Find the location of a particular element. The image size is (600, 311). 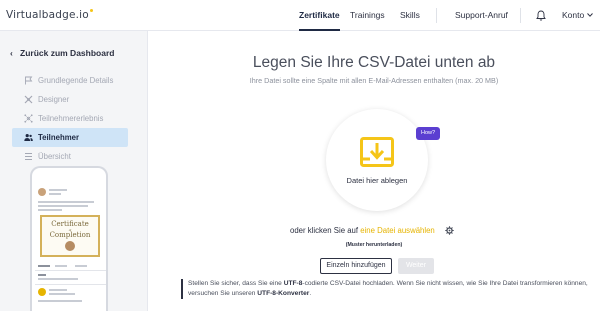

download-tray-icon is located at coordinates (377, 152).